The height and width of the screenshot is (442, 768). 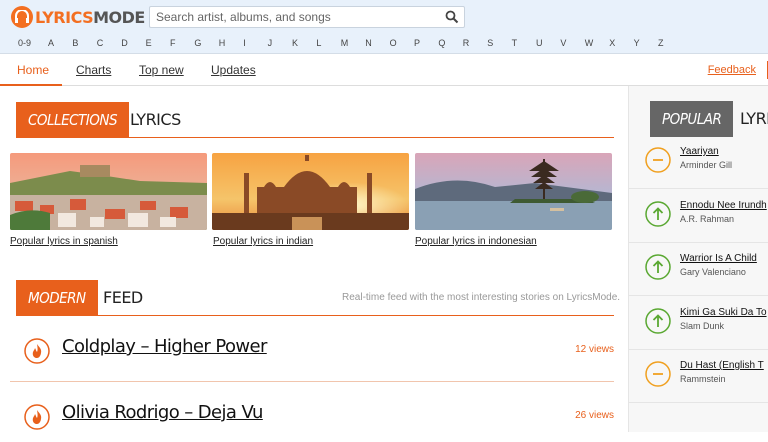 I want to click on popular-song-title: Warrior Is A Child, so click(x=718, y=258).